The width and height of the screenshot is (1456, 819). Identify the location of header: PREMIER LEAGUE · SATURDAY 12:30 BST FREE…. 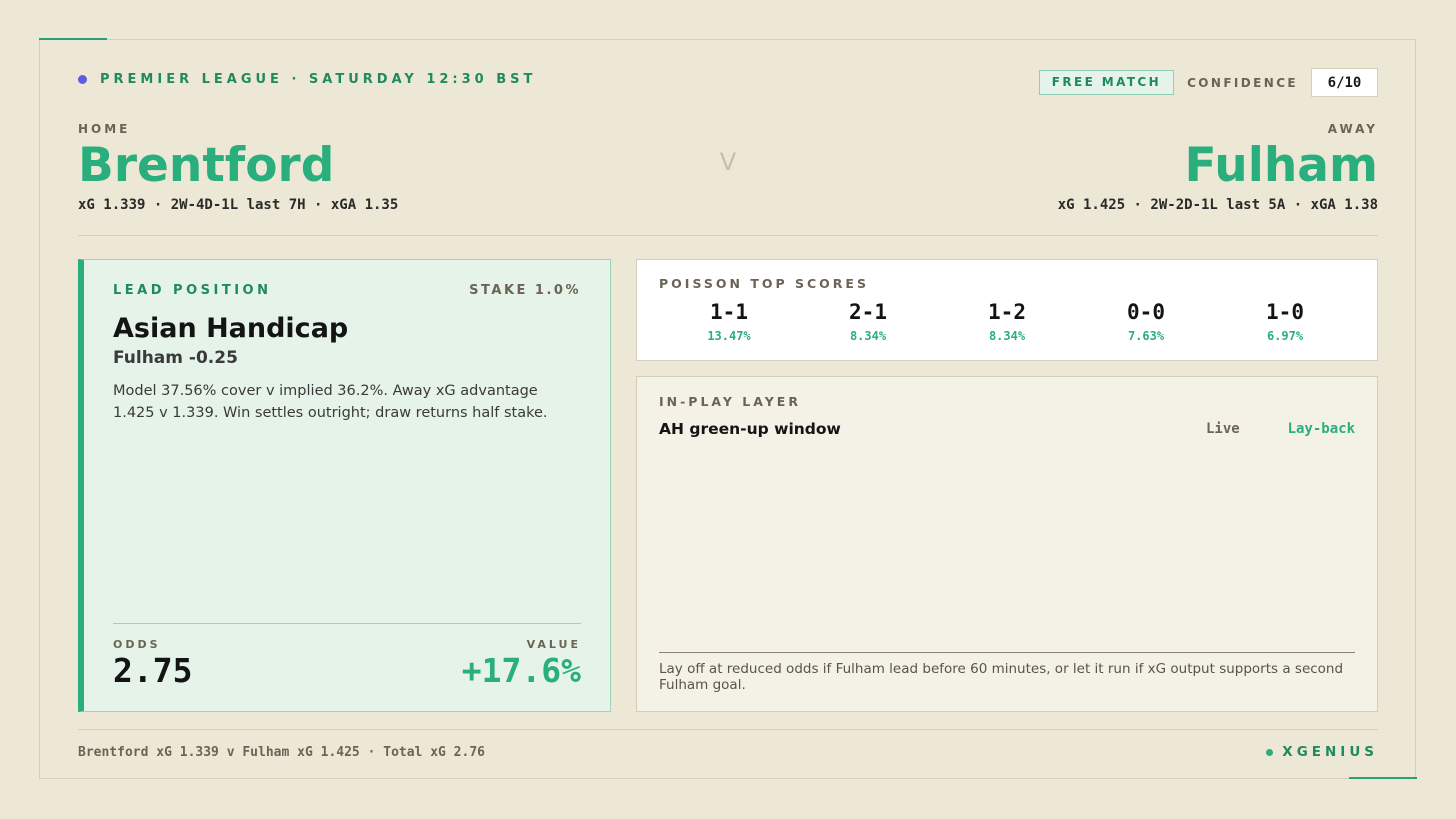
(728, 82).